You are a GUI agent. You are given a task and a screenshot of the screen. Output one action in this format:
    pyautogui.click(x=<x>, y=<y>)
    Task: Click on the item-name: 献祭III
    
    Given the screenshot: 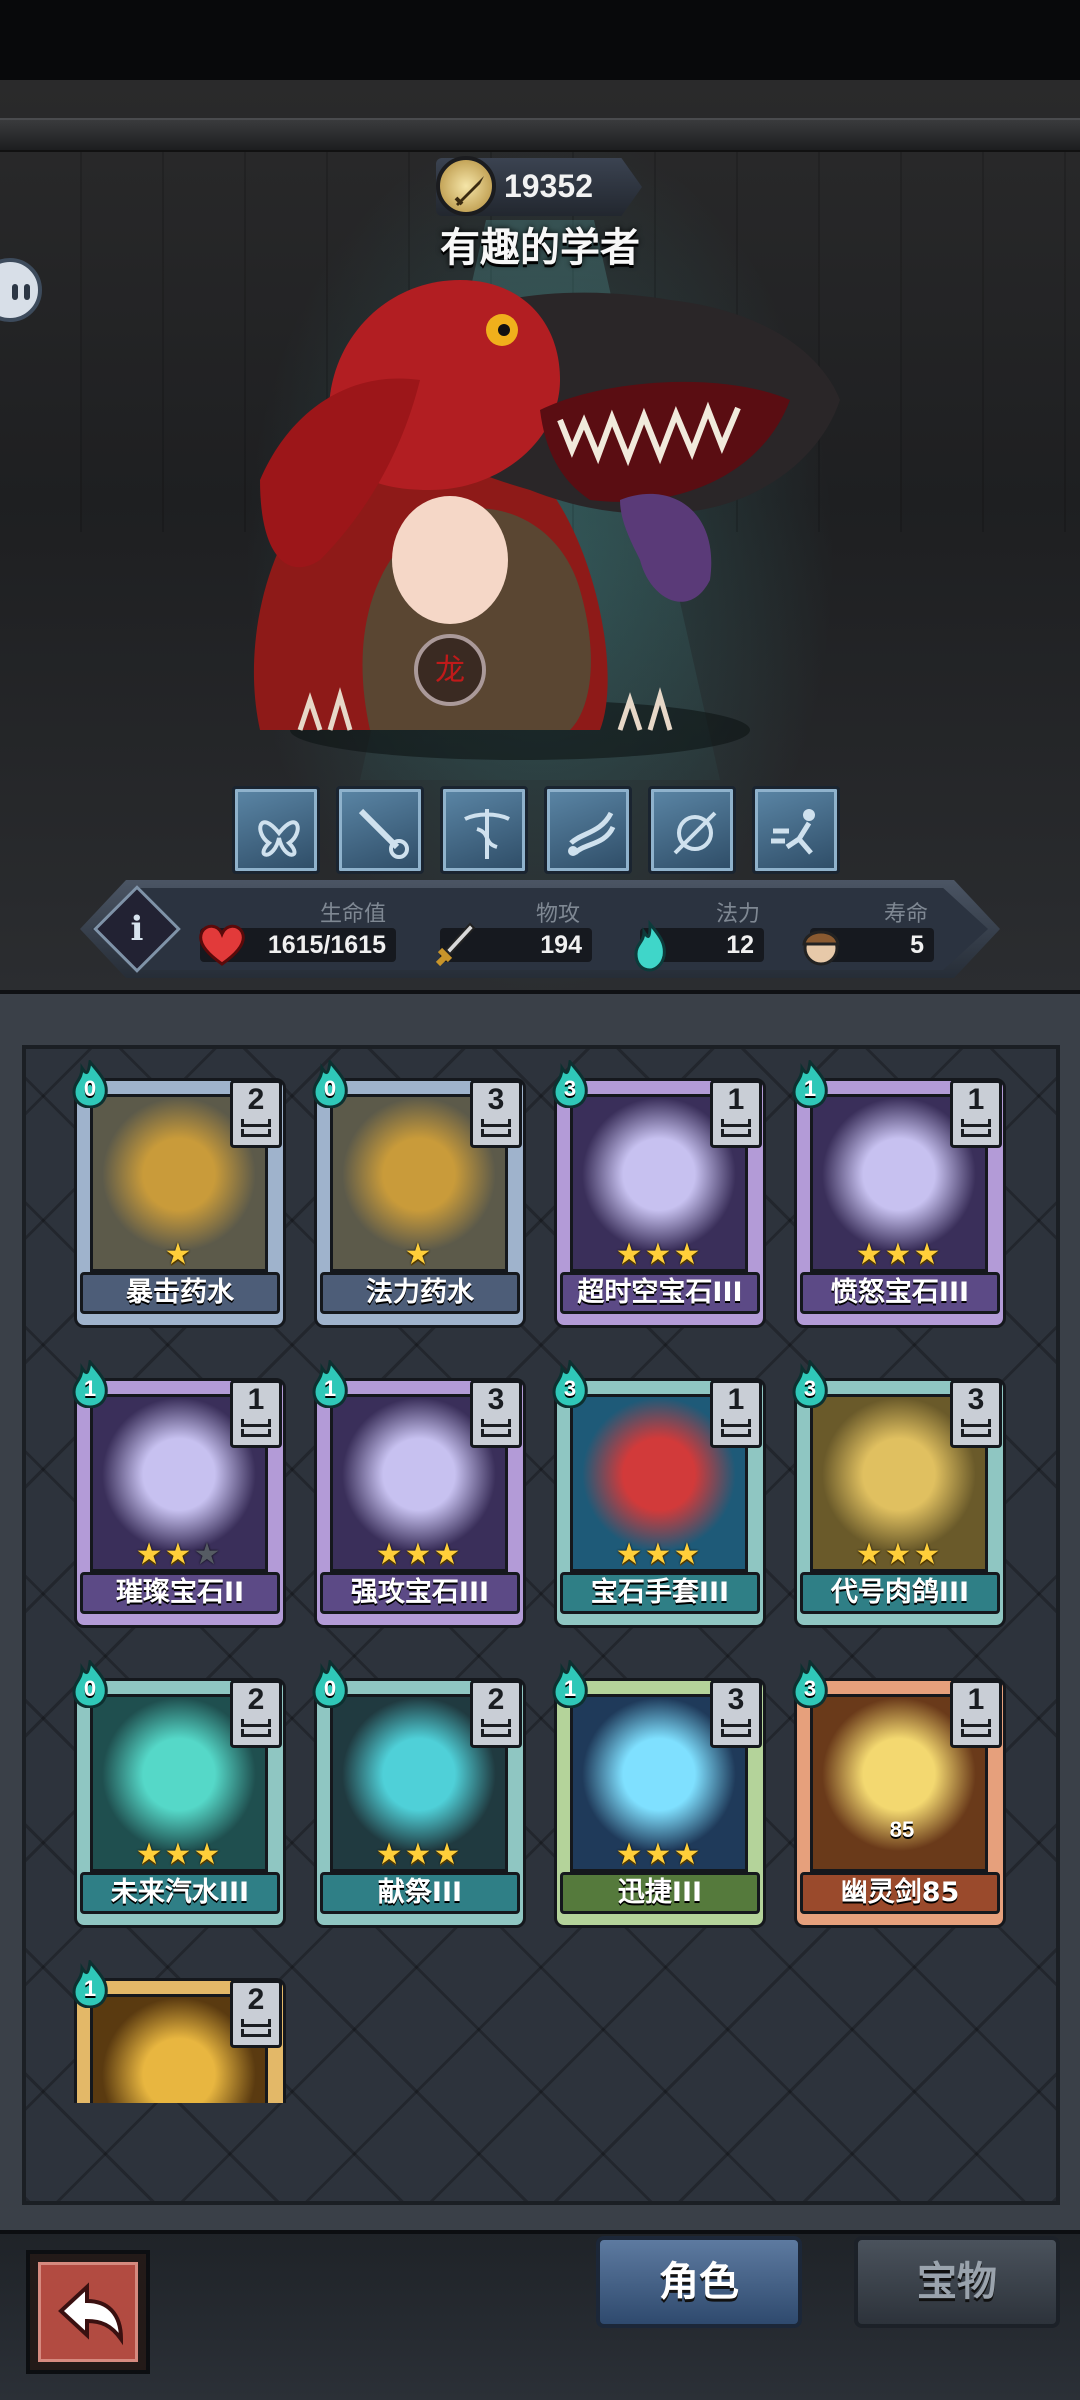 What is the action you would take?
    pyautogui.click(x=420, y=1893)
    